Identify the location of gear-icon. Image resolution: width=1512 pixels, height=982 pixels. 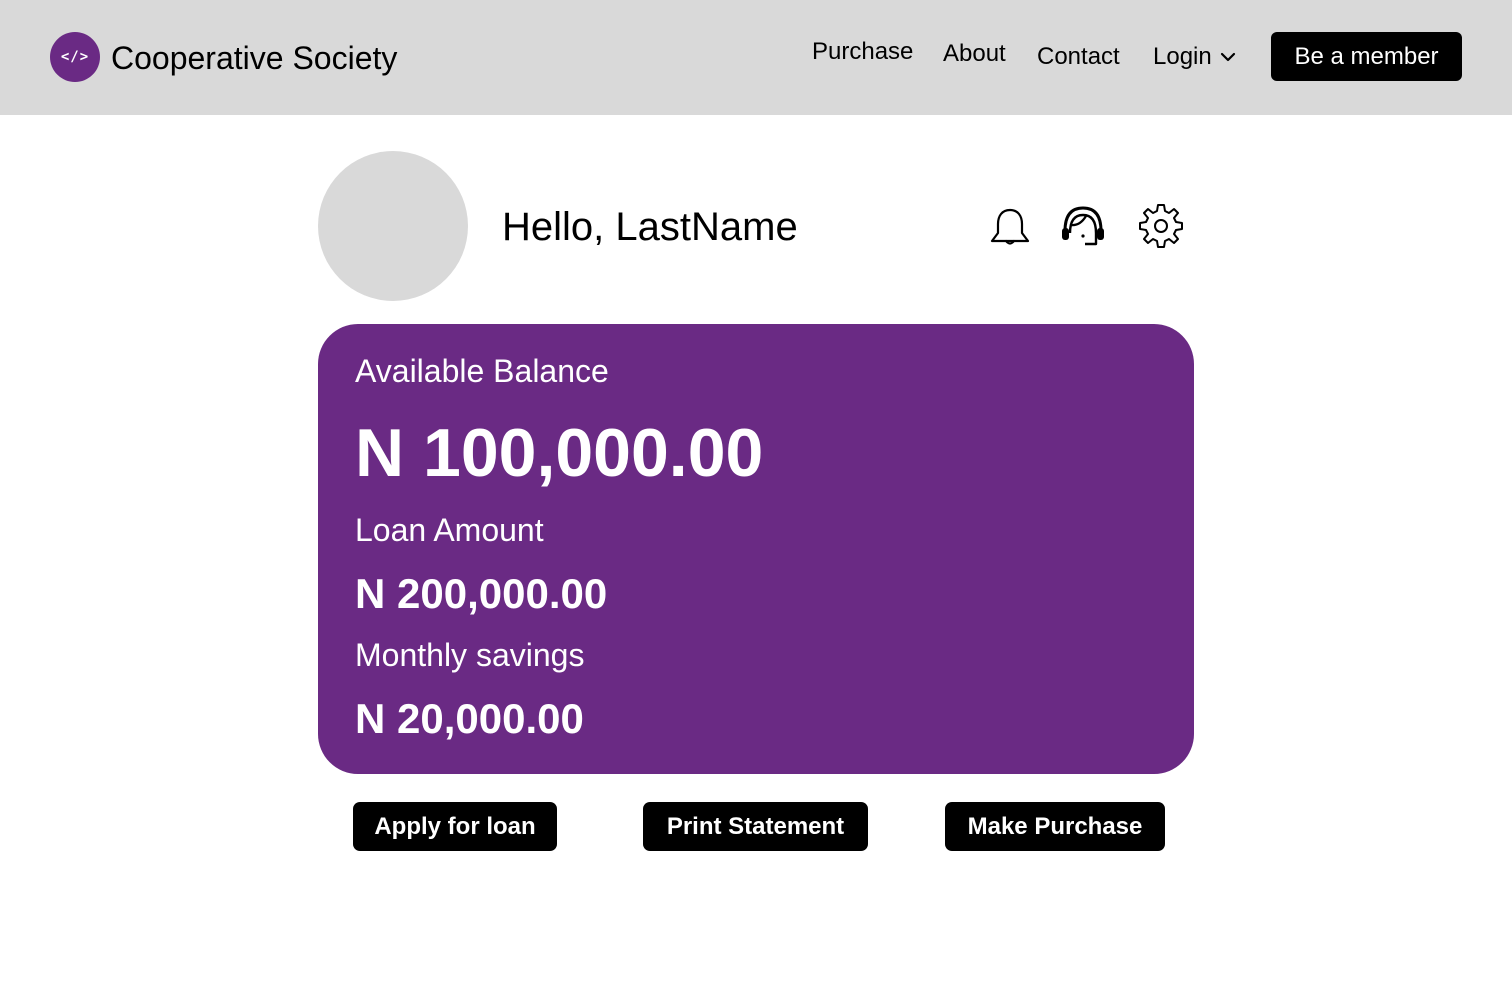
(1161, 225).